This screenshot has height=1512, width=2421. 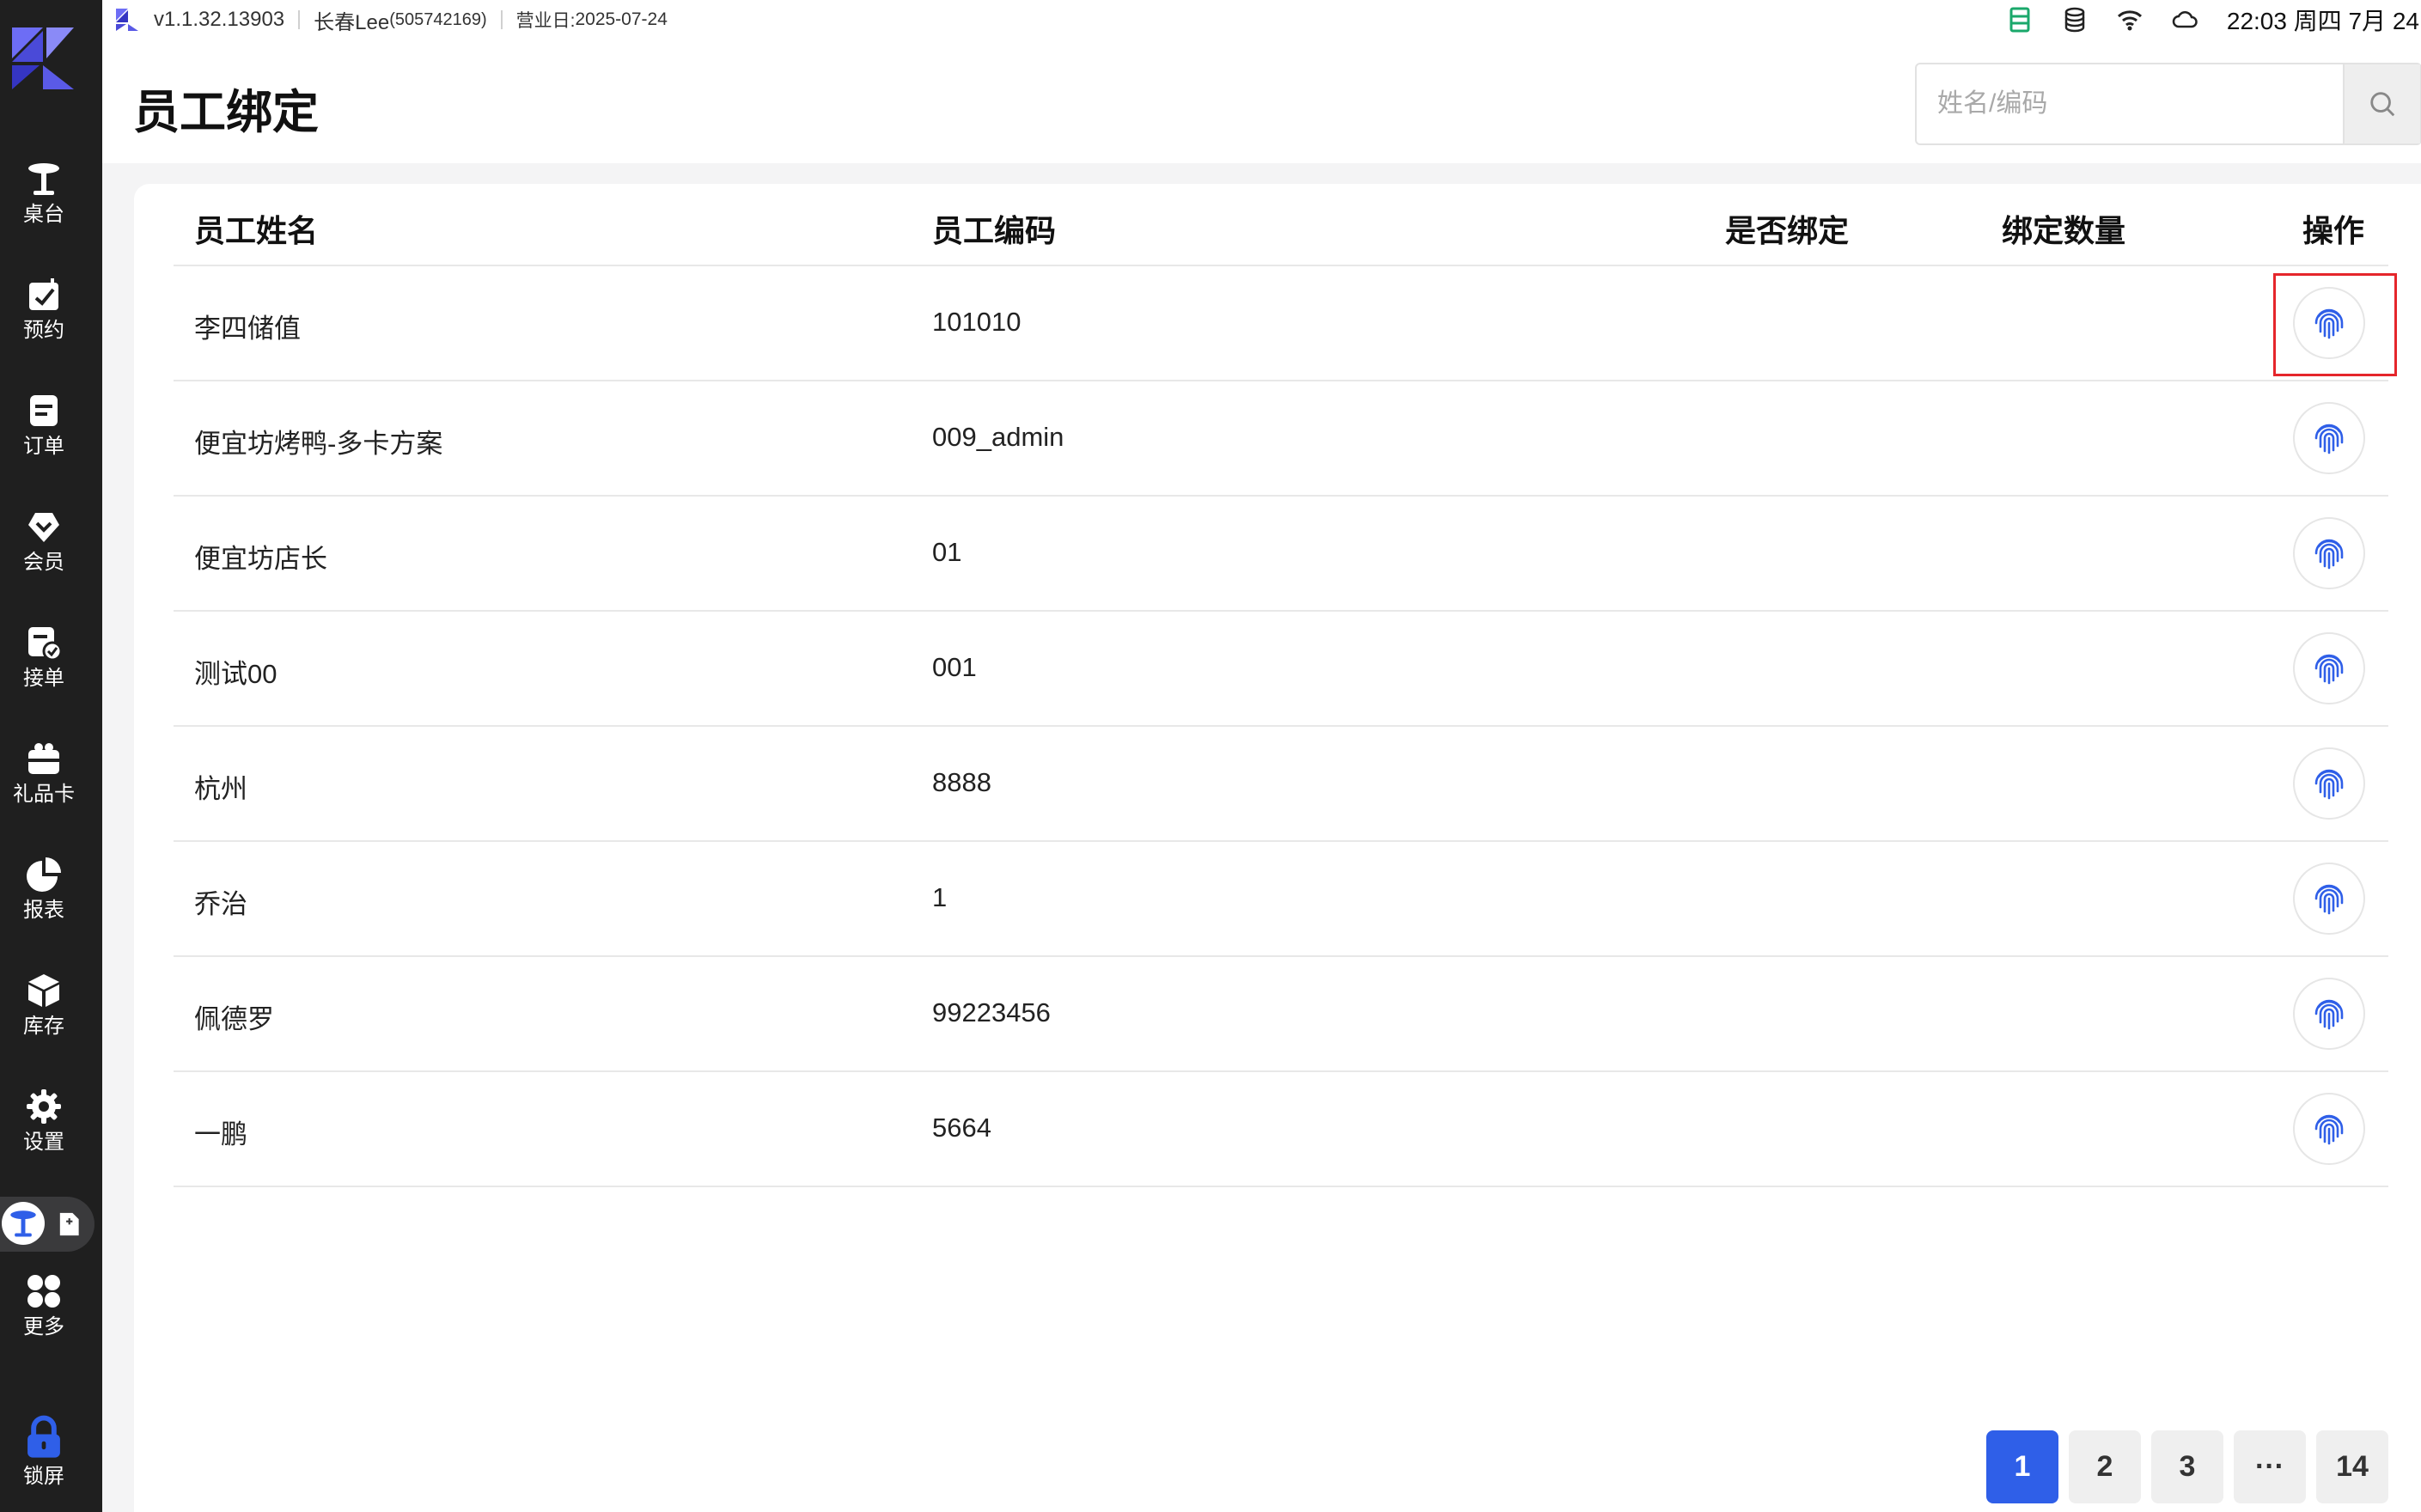 What do you see at coordinates (43, 1436) in the screenshot?
I see `lock-icon` at bounding box center [43, 1436].